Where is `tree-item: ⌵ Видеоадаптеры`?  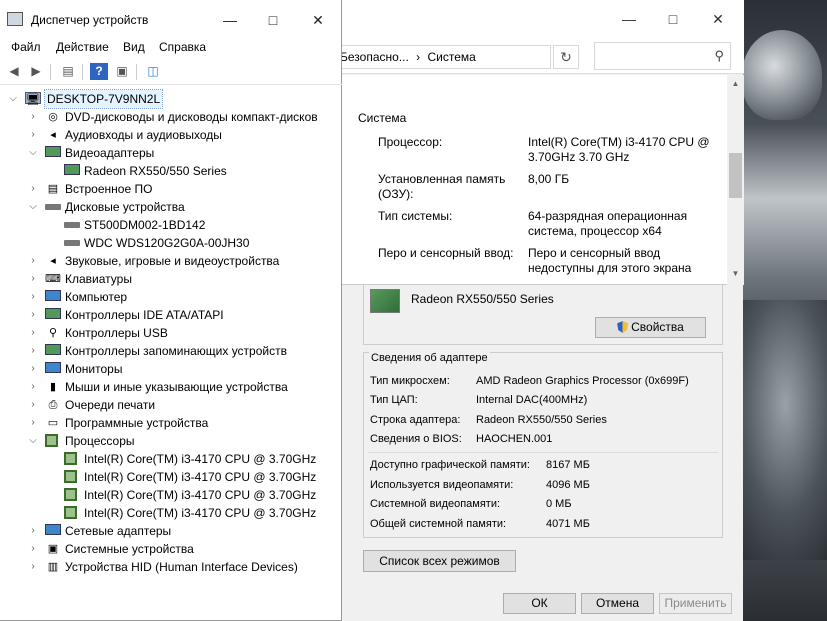
tree-item: ⌵ Видеоадаптеры is located at coordinates (171, 153).